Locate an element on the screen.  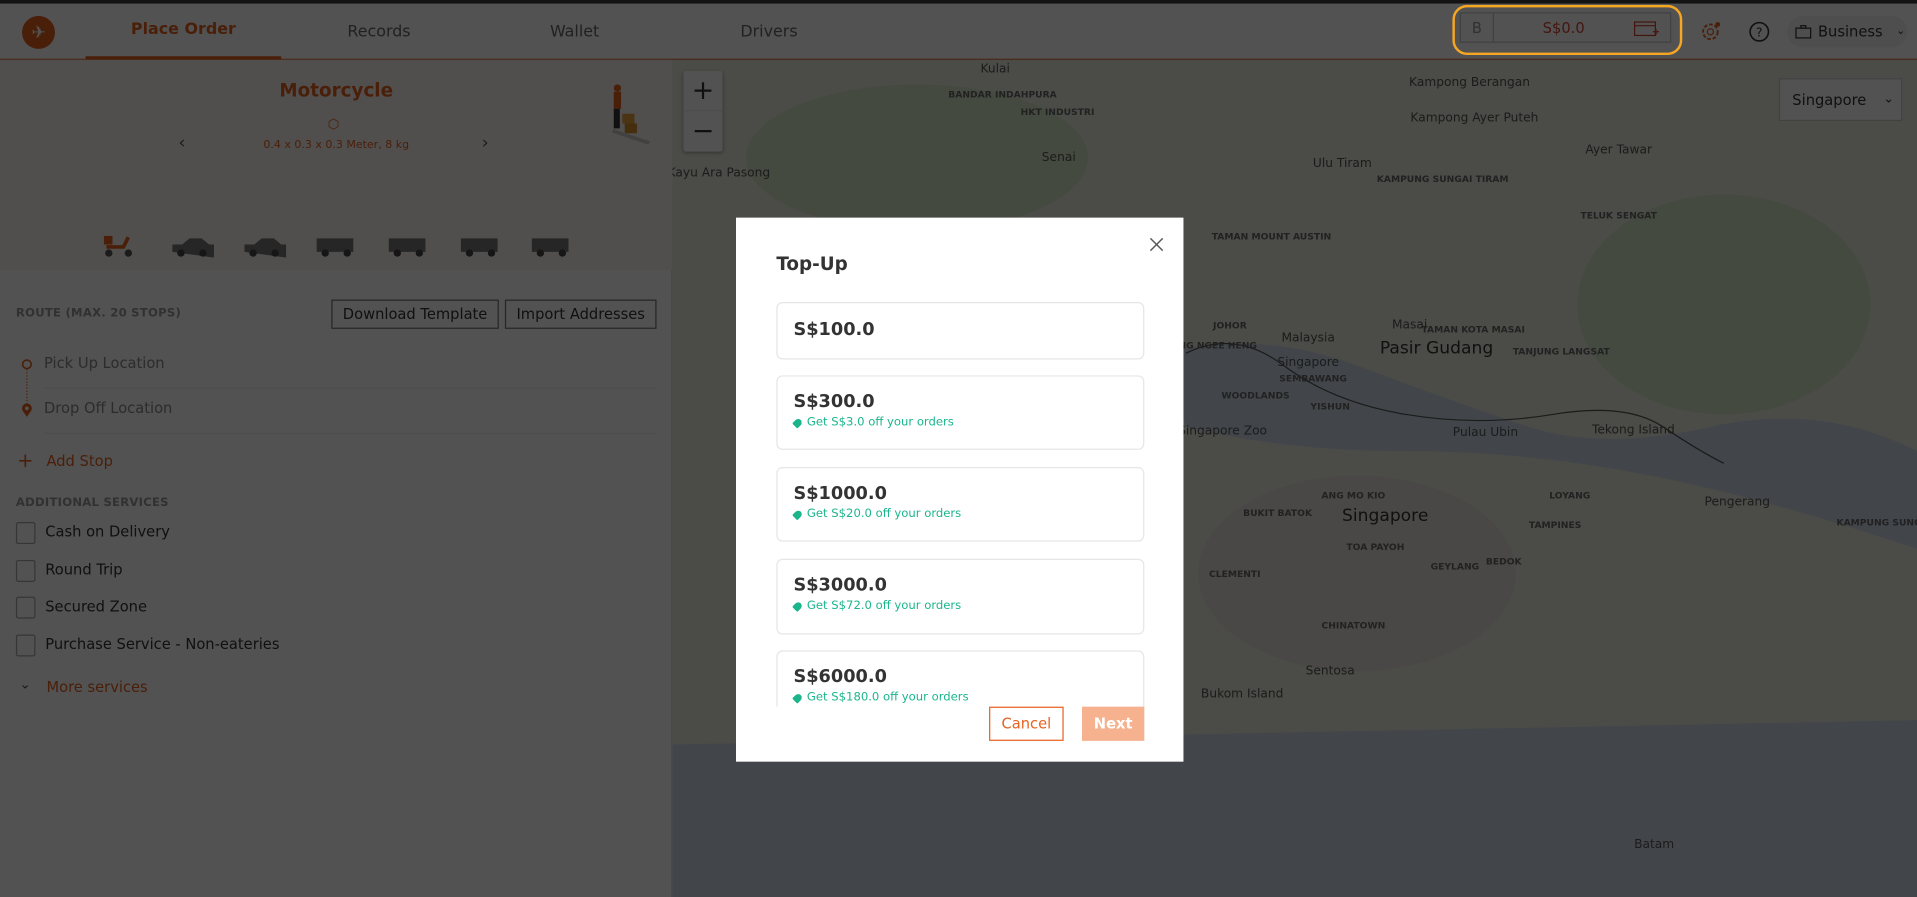
top-up-option: S$100.0 is located at coordinates (960, 330).